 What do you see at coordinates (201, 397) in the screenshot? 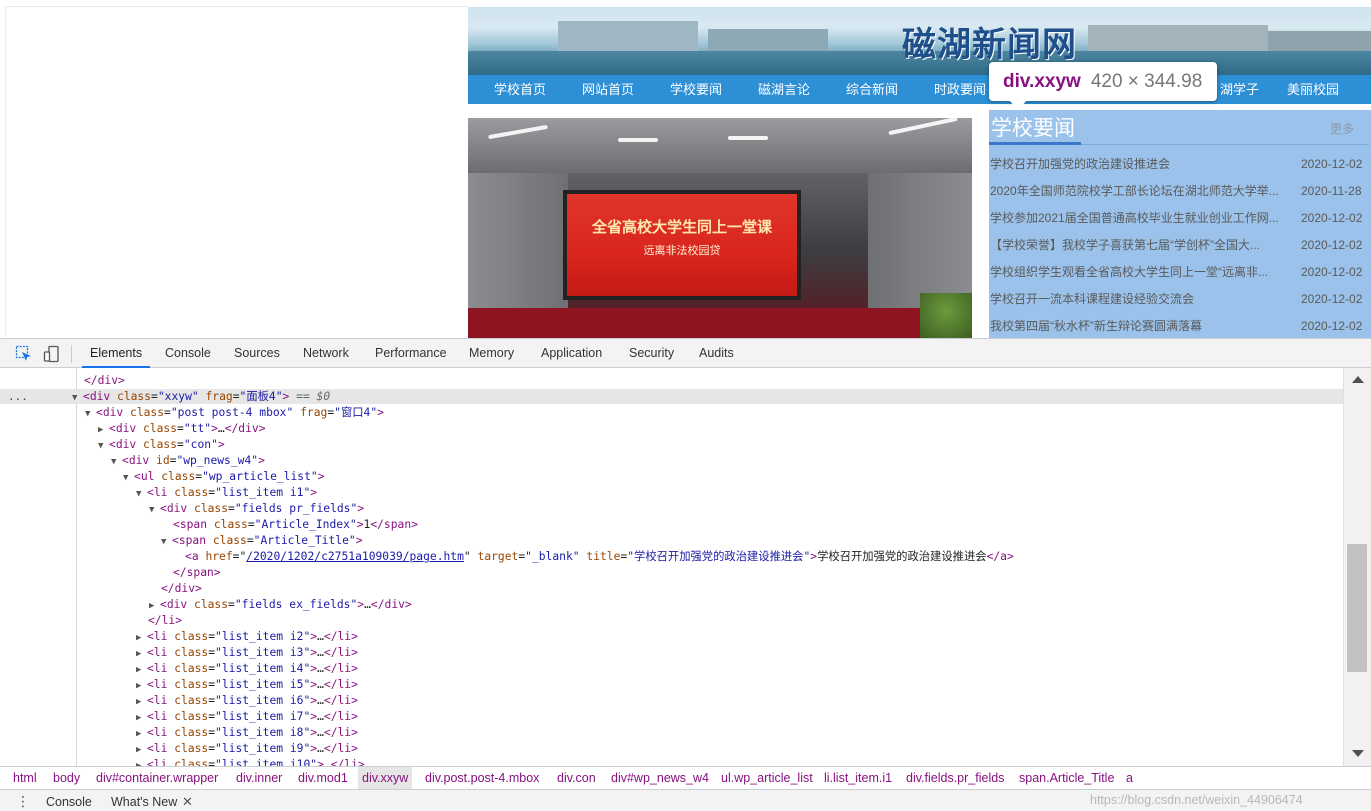
I see `dom-node-selected: ▼ <div class="xxyw" frag="面板4"> == $0` at bounding box center [201, 397].